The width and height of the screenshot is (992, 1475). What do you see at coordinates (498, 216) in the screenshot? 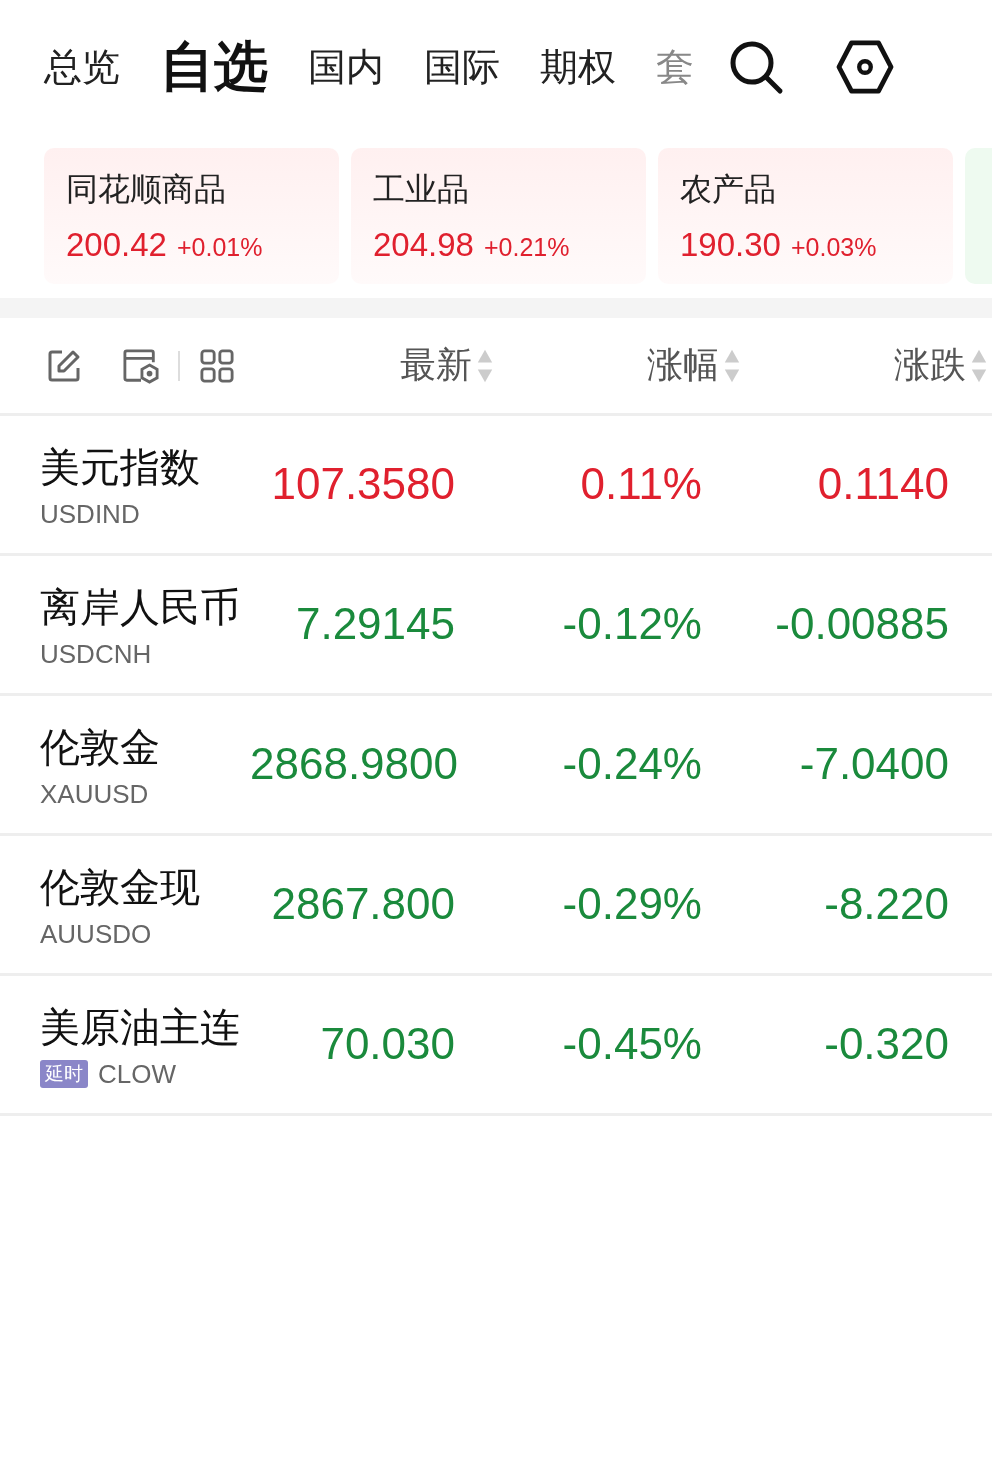
I see `index-card: 工业品 204.98 +0.21%` at bounding box center [498, 216].